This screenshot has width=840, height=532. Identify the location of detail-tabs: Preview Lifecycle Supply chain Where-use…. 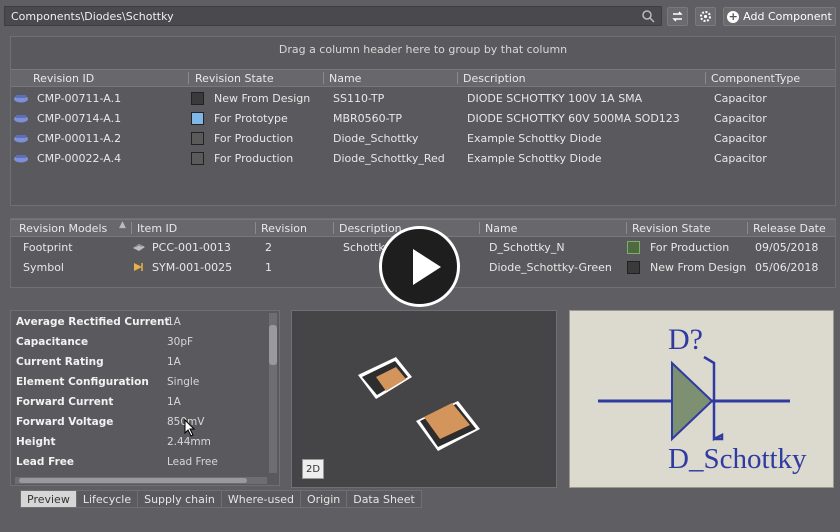
(221, 499).